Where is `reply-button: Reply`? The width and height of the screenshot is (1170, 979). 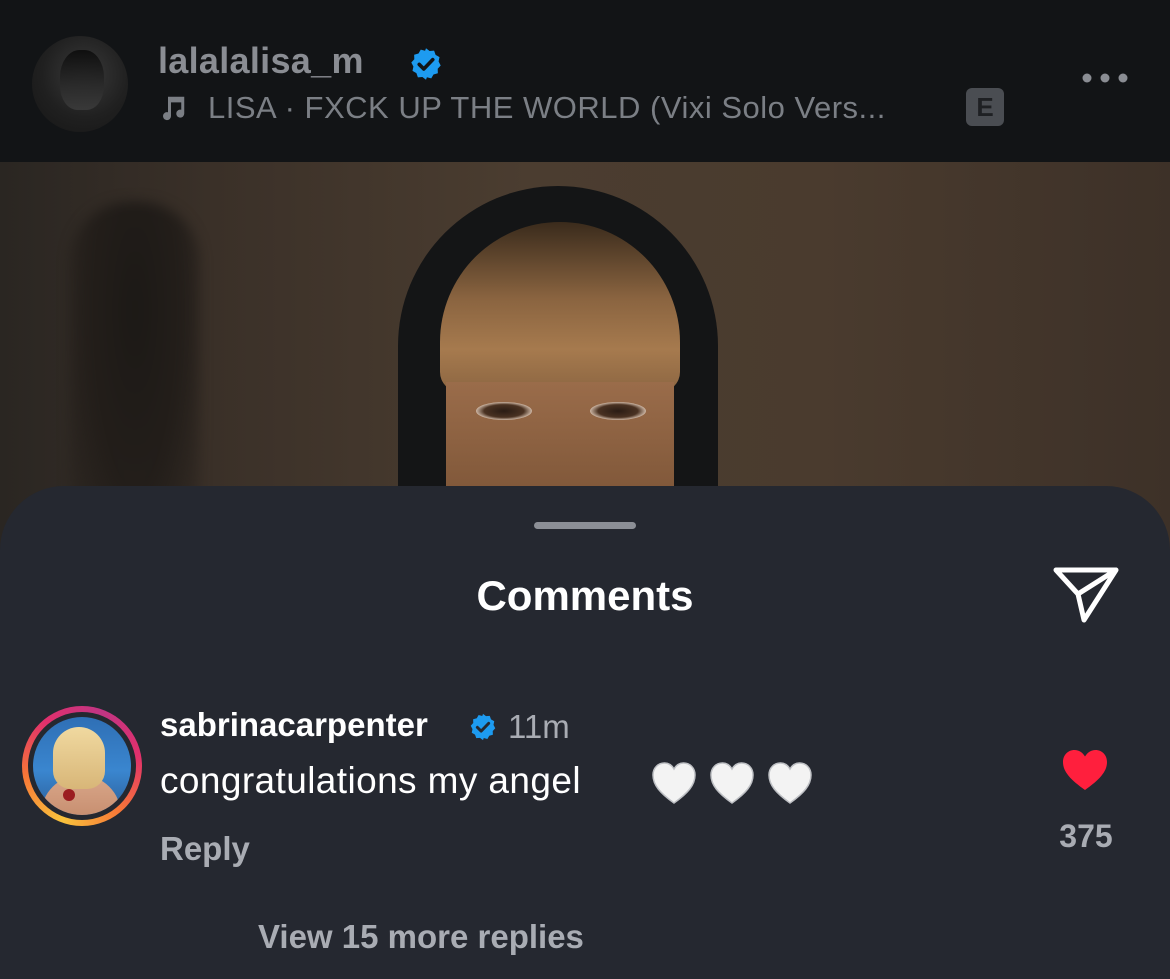 reply-button: Reply is located at coordinates (205, 849).